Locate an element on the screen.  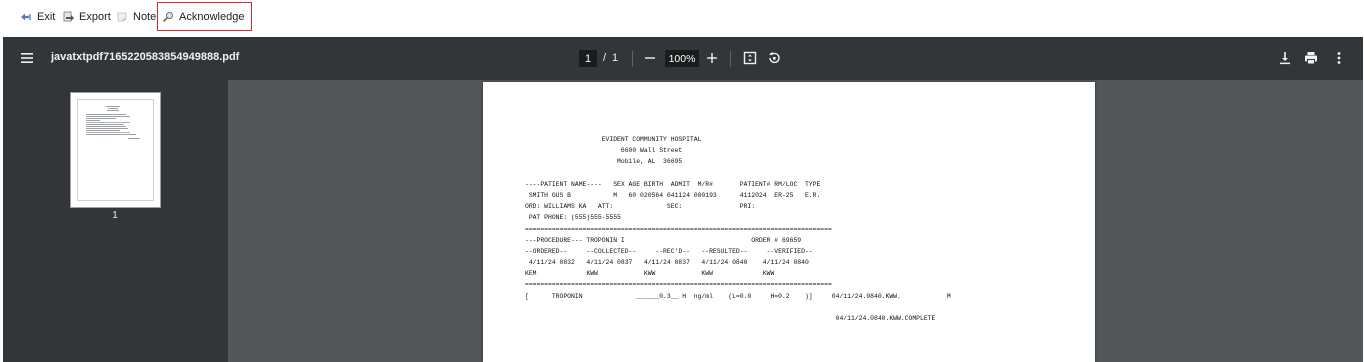
export-icon is located at coordinates (68, 17).